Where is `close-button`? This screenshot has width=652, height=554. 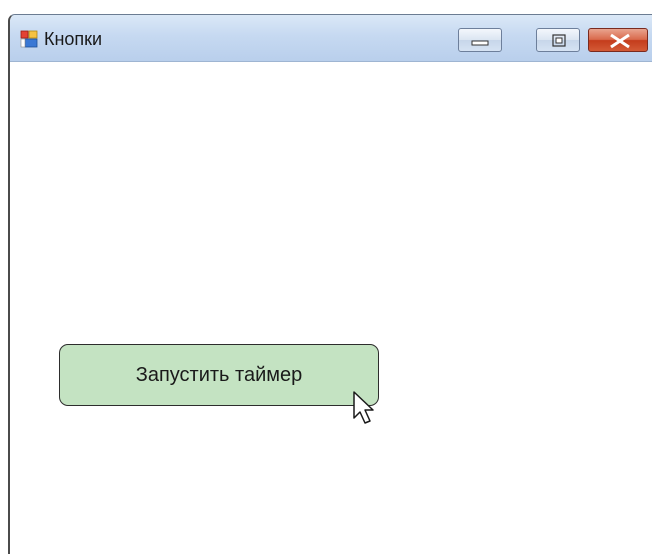
close-button is located at coordinates (618, 40).